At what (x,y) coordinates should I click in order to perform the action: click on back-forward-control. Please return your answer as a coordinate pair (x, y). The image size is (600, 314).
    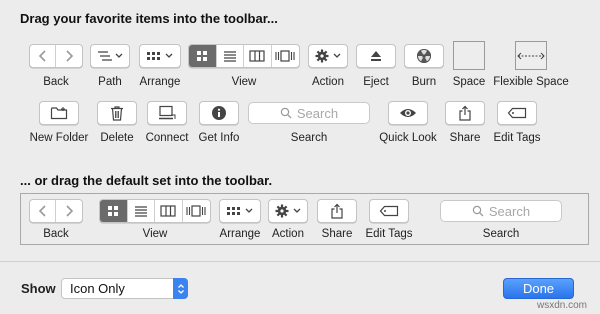
    Looking at the image, I should click on (56, 56).